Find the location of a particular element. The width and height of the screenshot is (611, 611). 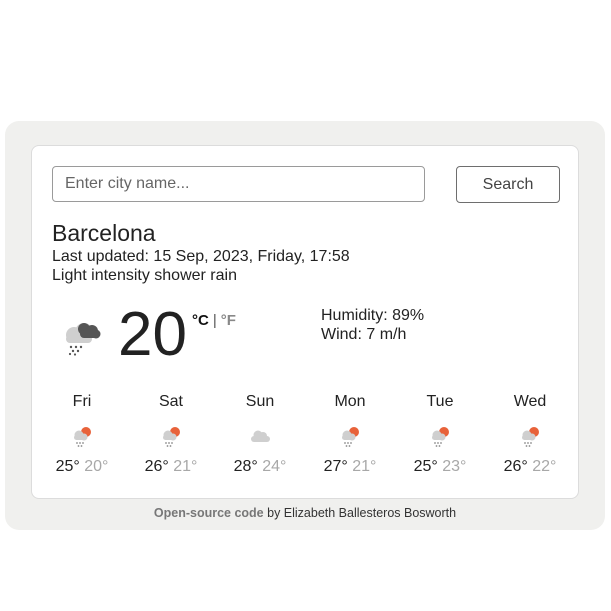

weather-description: Light intensity shower rain is located at coordinates (144, 275).